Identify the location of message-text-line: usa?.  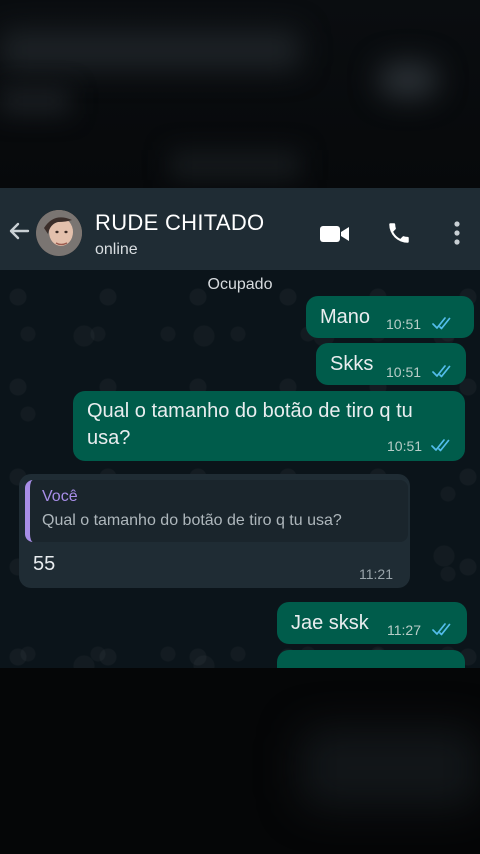
(109, 438).